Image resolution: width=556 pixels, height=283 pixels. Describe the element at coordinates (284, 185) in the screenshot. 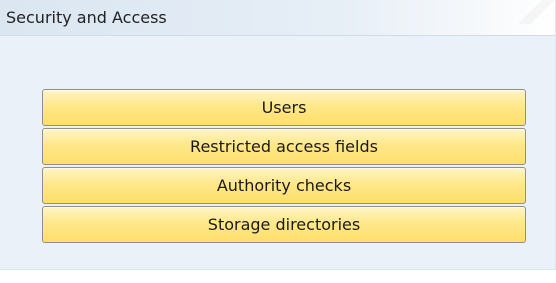

I see `authority-checks-button: Authority checks` at that location.